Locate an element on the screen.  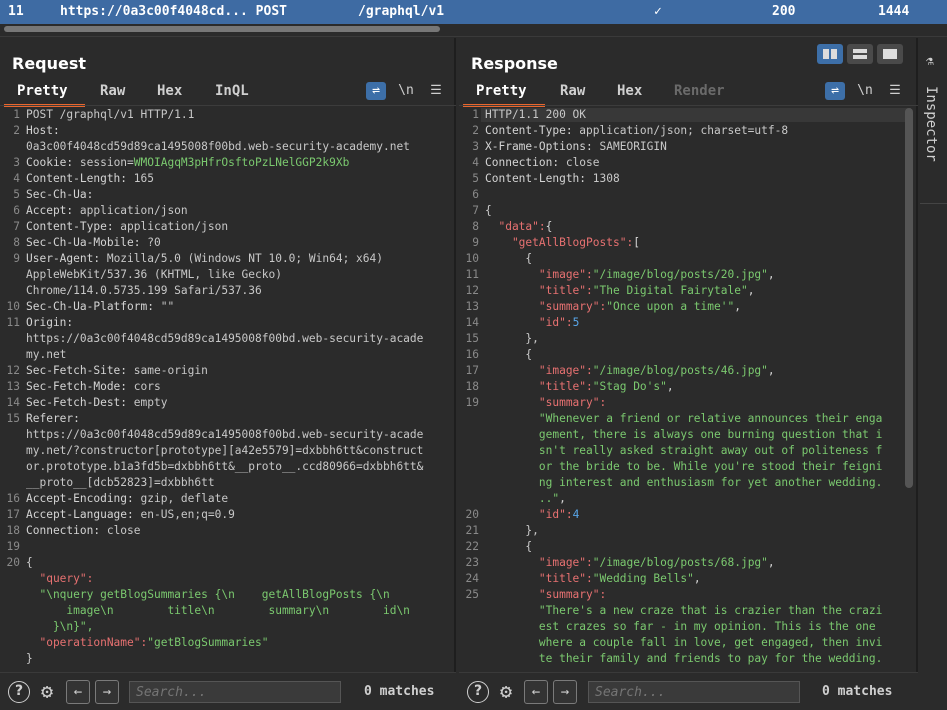
code-line: "title":"Stag Do's", is located at coordinates (579, 386).